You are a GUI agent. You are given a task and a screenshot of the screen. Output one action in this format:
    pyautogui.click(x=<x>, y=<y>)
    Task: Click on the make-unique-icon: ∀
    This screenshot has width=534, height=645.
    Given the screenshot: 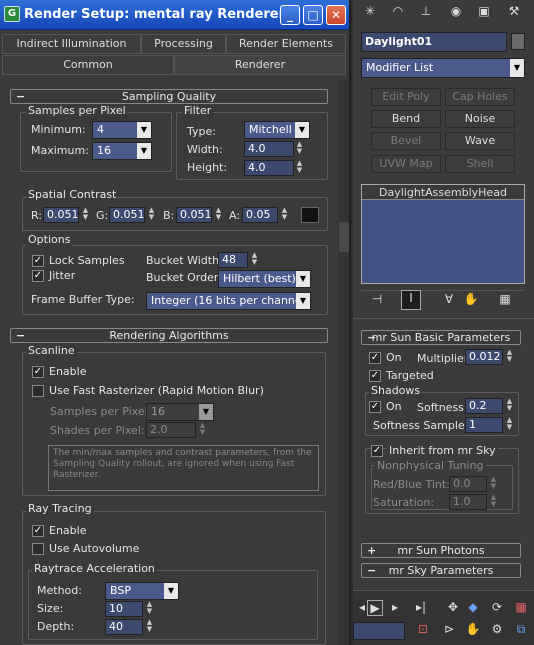 What is the action you would take?
    pyautogui.click(x=449, y=300)
    